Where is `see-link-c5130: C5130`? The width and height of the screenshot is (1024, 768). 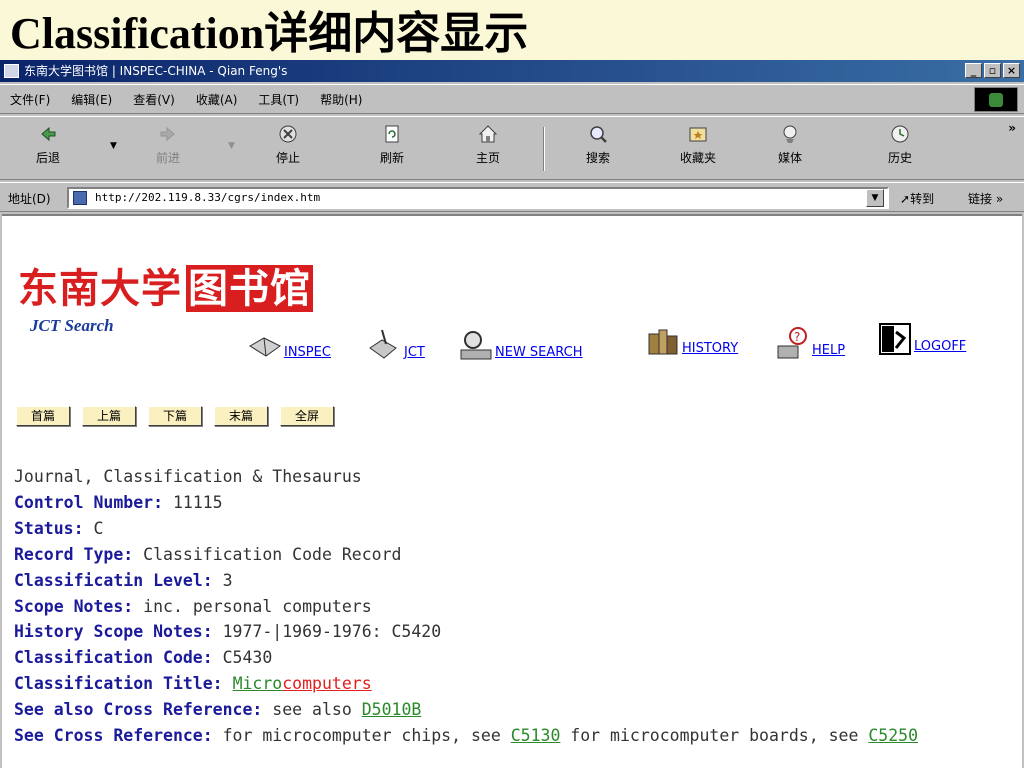
see-link-c5130: C5130 is located at coordinates (536, 735).